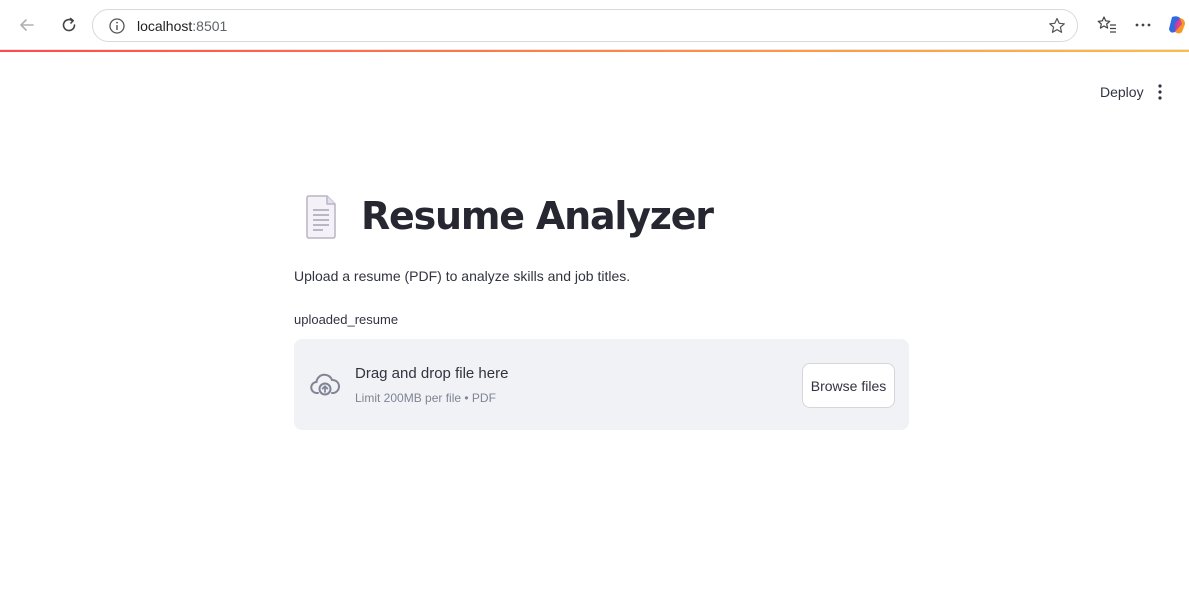 Image resolution: width=1189 pixels, height=602 pixels. What do you see at coordinates (27, 25) in the screenshot?
I see `back-arrow-icon` at bounding box center [27, 25].